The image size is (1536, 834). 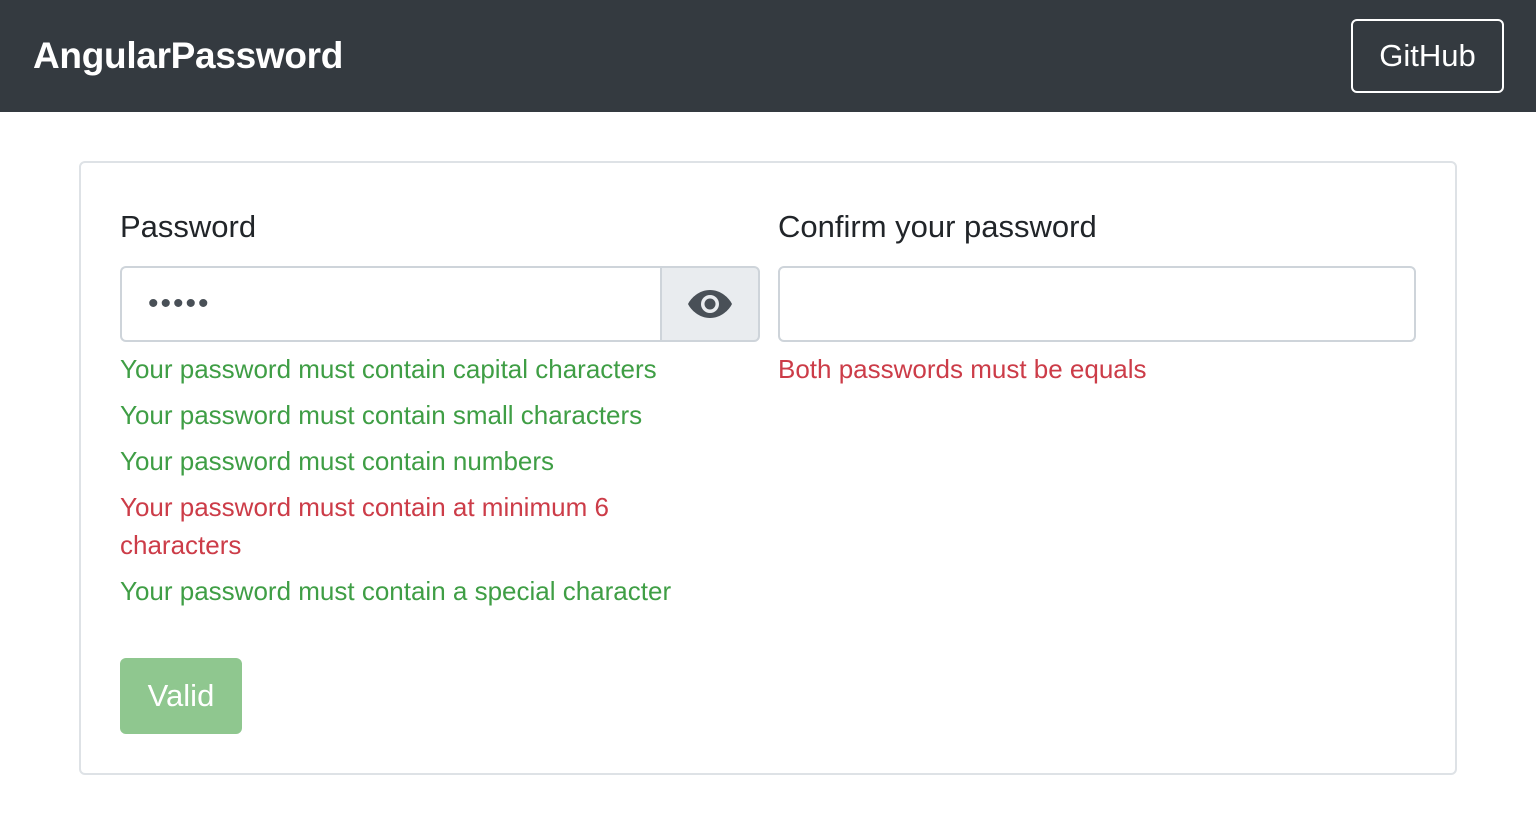 I want to click on confirm-password-label: Confirm your password, so click(x=937, y=226).